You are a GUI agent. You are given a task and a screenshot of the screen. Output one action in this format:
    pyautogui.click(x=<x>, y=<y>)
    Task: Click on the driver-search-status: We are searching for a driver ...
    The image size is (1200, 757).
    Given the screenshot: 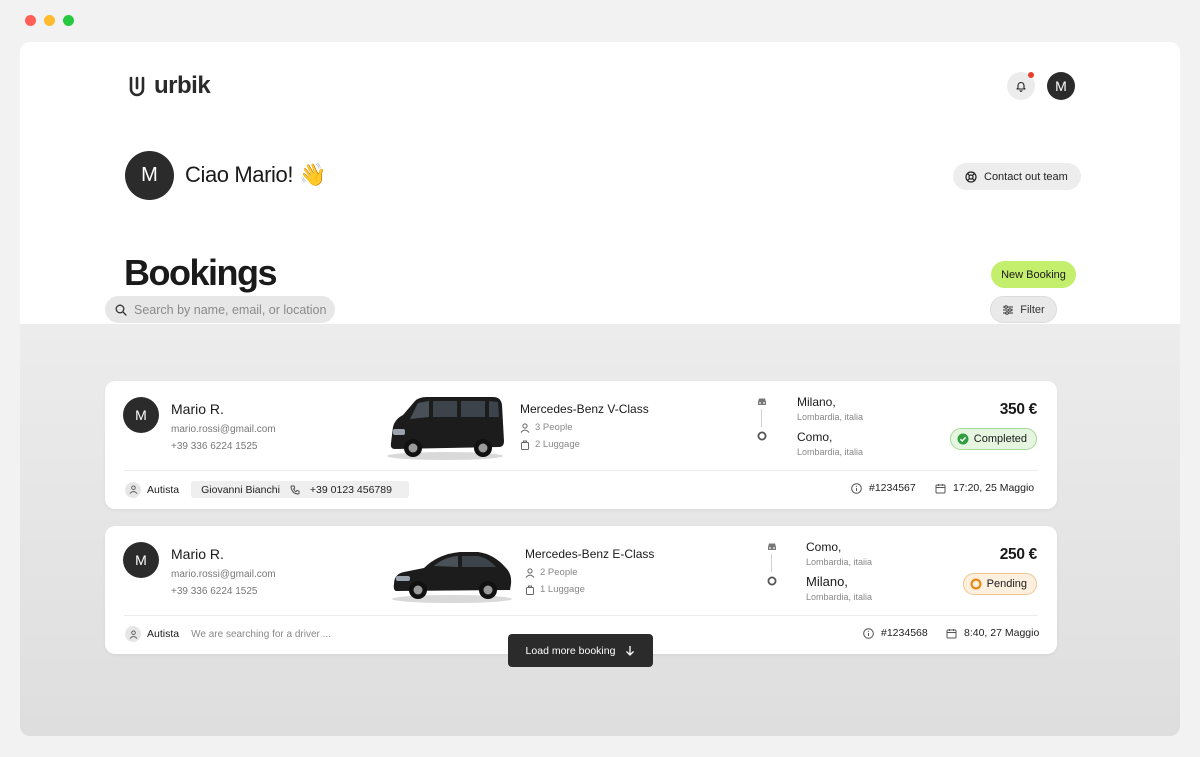 What is the action you would take?
    pyautogui.click(x=261, y=634)
    